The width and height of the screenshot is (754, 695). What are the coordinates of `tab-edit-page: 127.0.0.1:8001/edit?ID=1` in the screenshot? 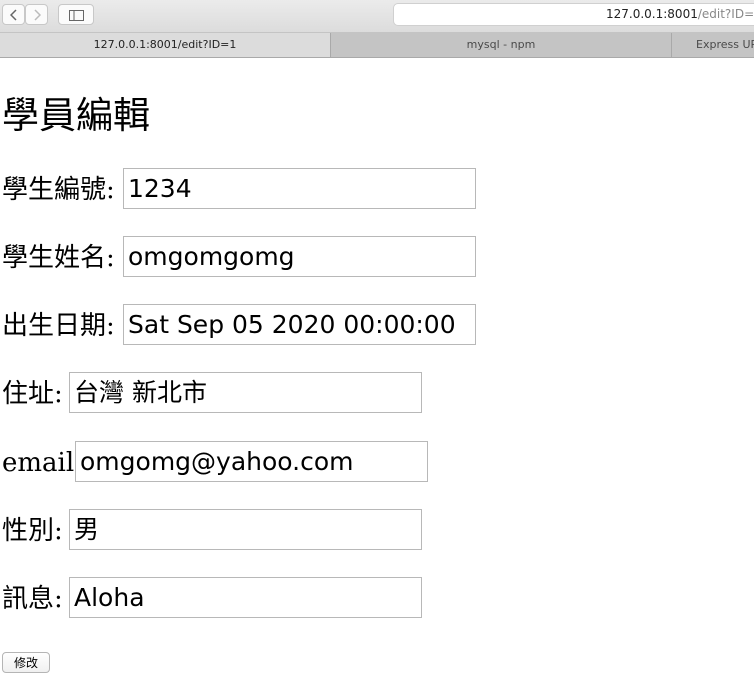 It's located at (165, 45).